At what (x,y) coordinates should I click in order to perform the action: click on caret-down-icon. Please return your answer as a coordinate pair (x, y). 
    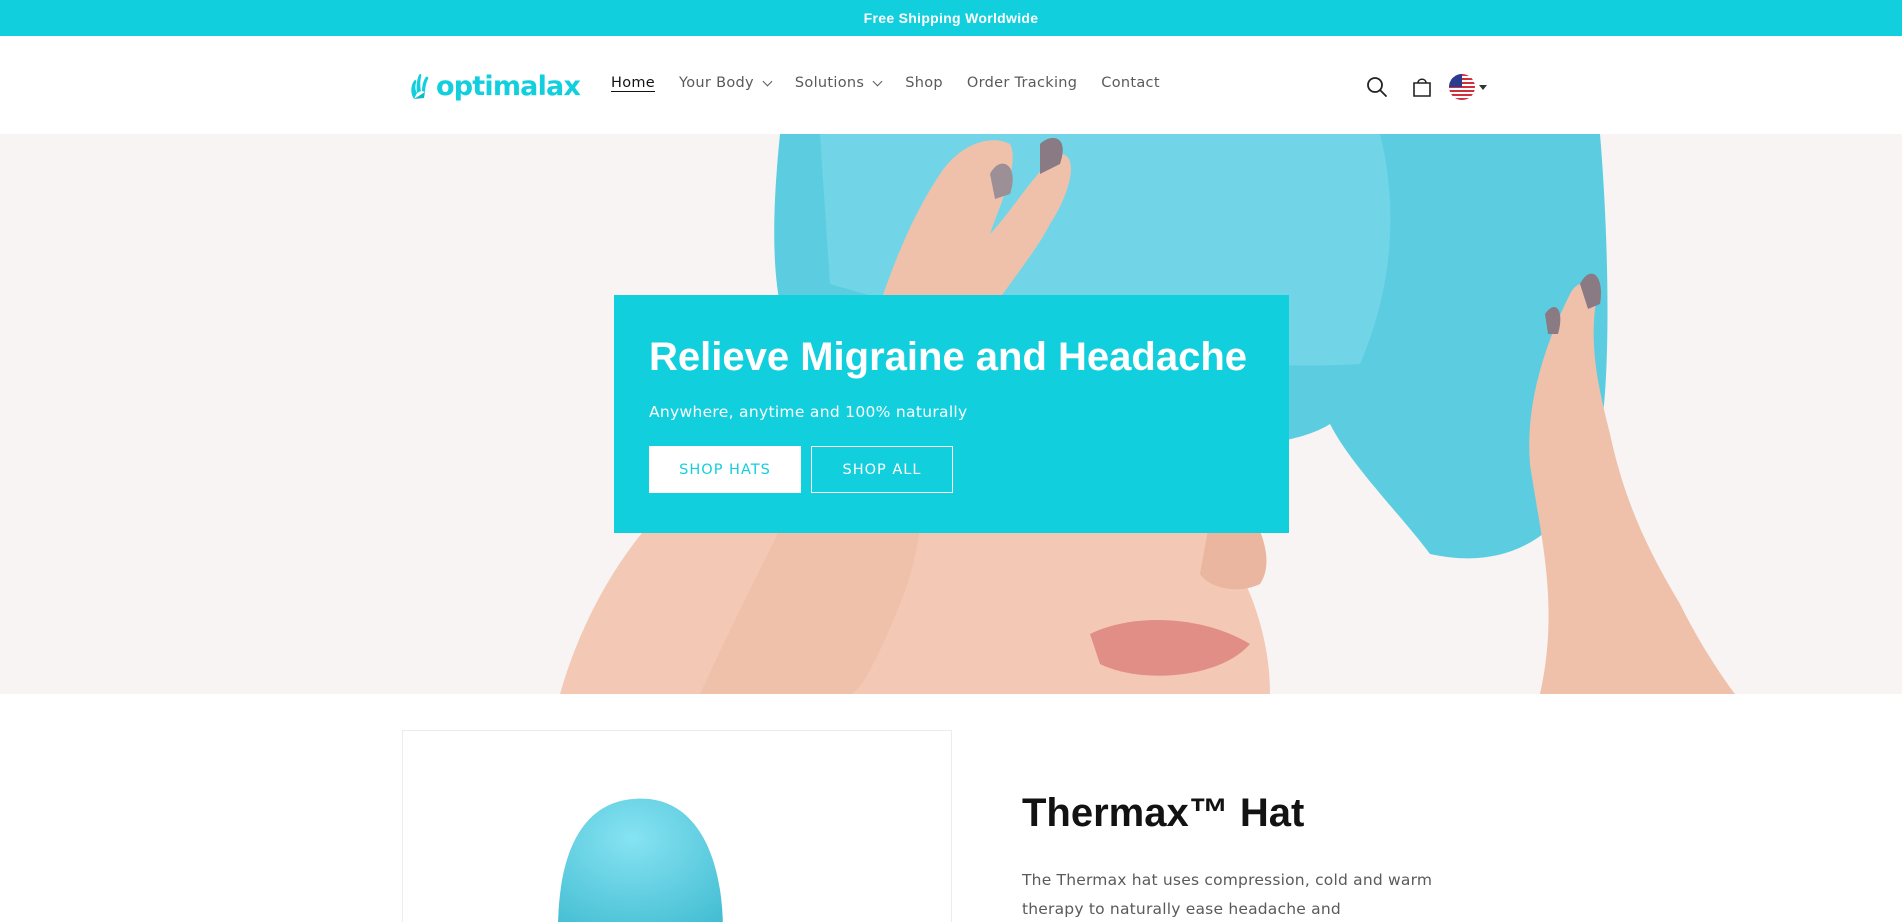
    Looking at the image, I should click on (1483, 87).